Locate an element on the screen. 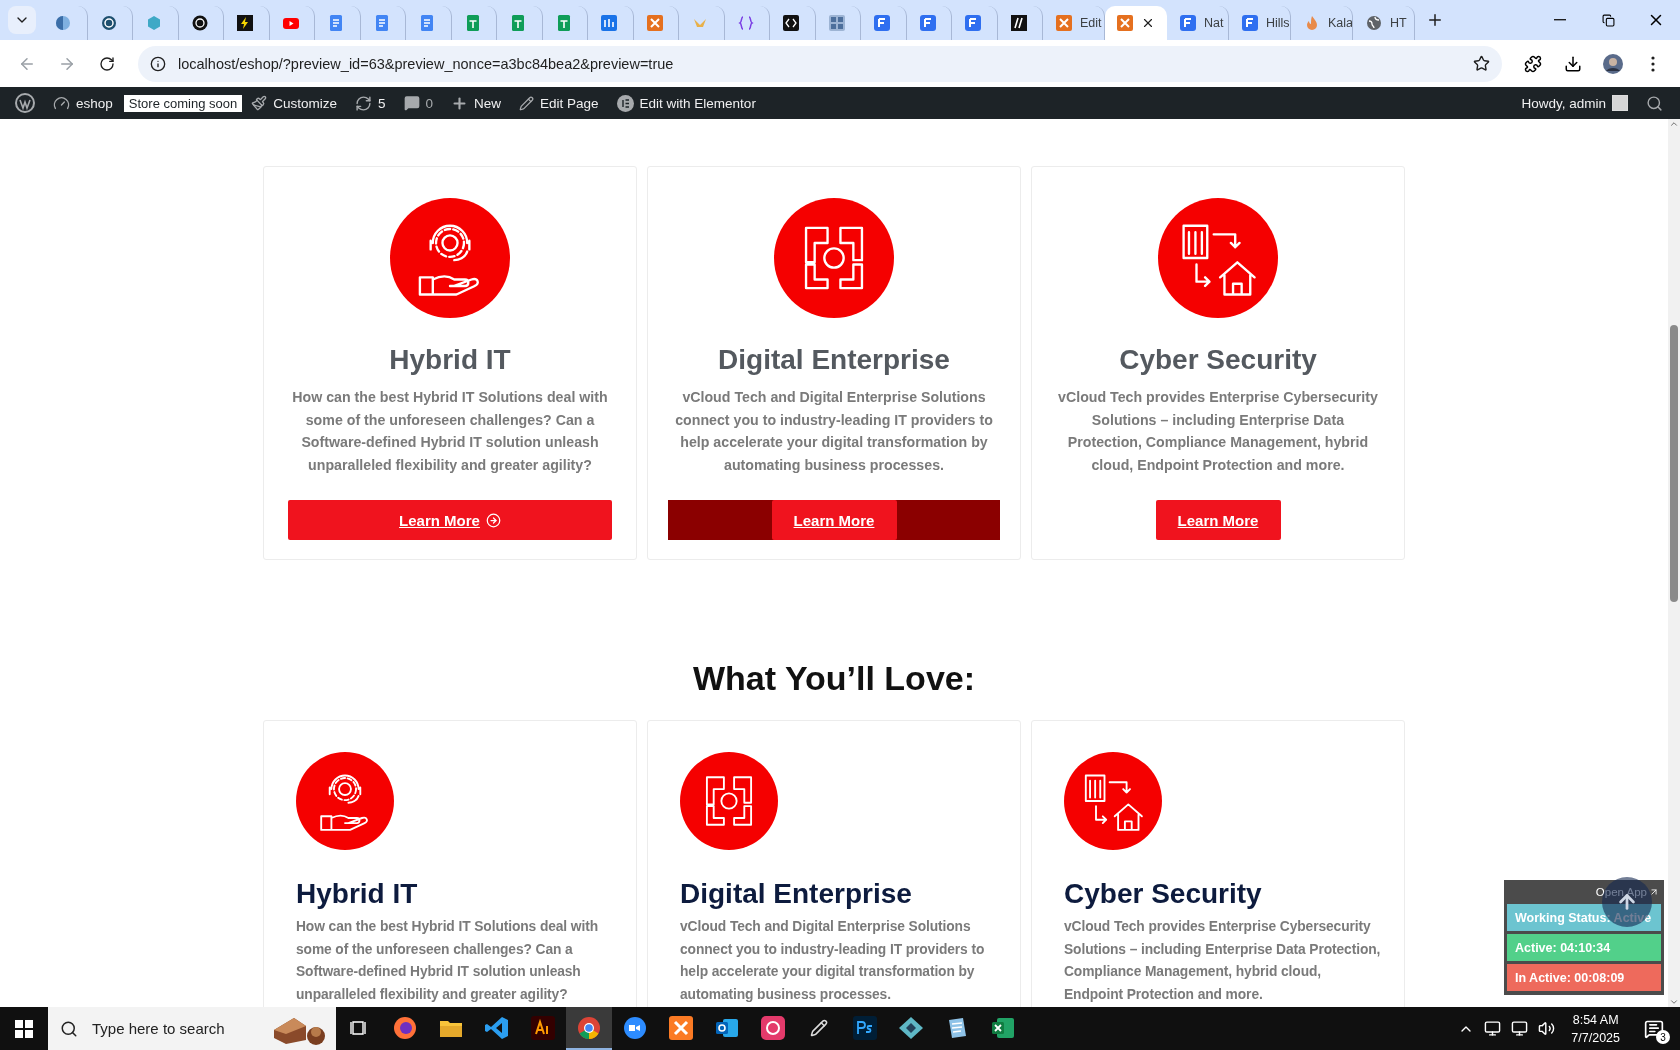 The height and width of the screenshot is (1050, 1680). external-link-icon is located at coordinates (1654, 892).